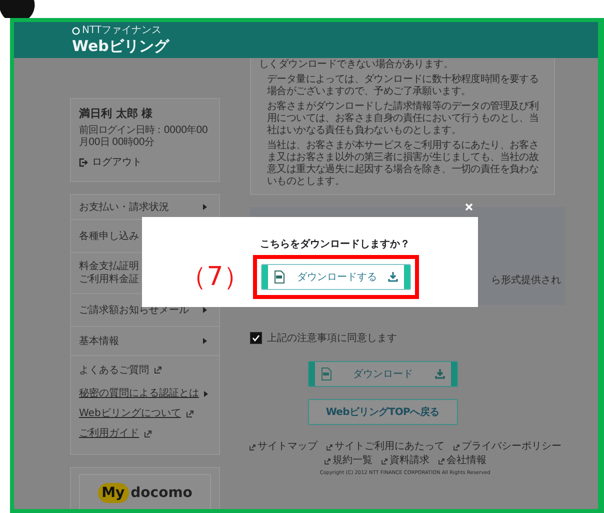 The image size is (604, 513). What do you see at coordinates (116, 114) in the screenshot?
I see `user-name: 満日利 太郎 様` at bounding box center [116, 114].